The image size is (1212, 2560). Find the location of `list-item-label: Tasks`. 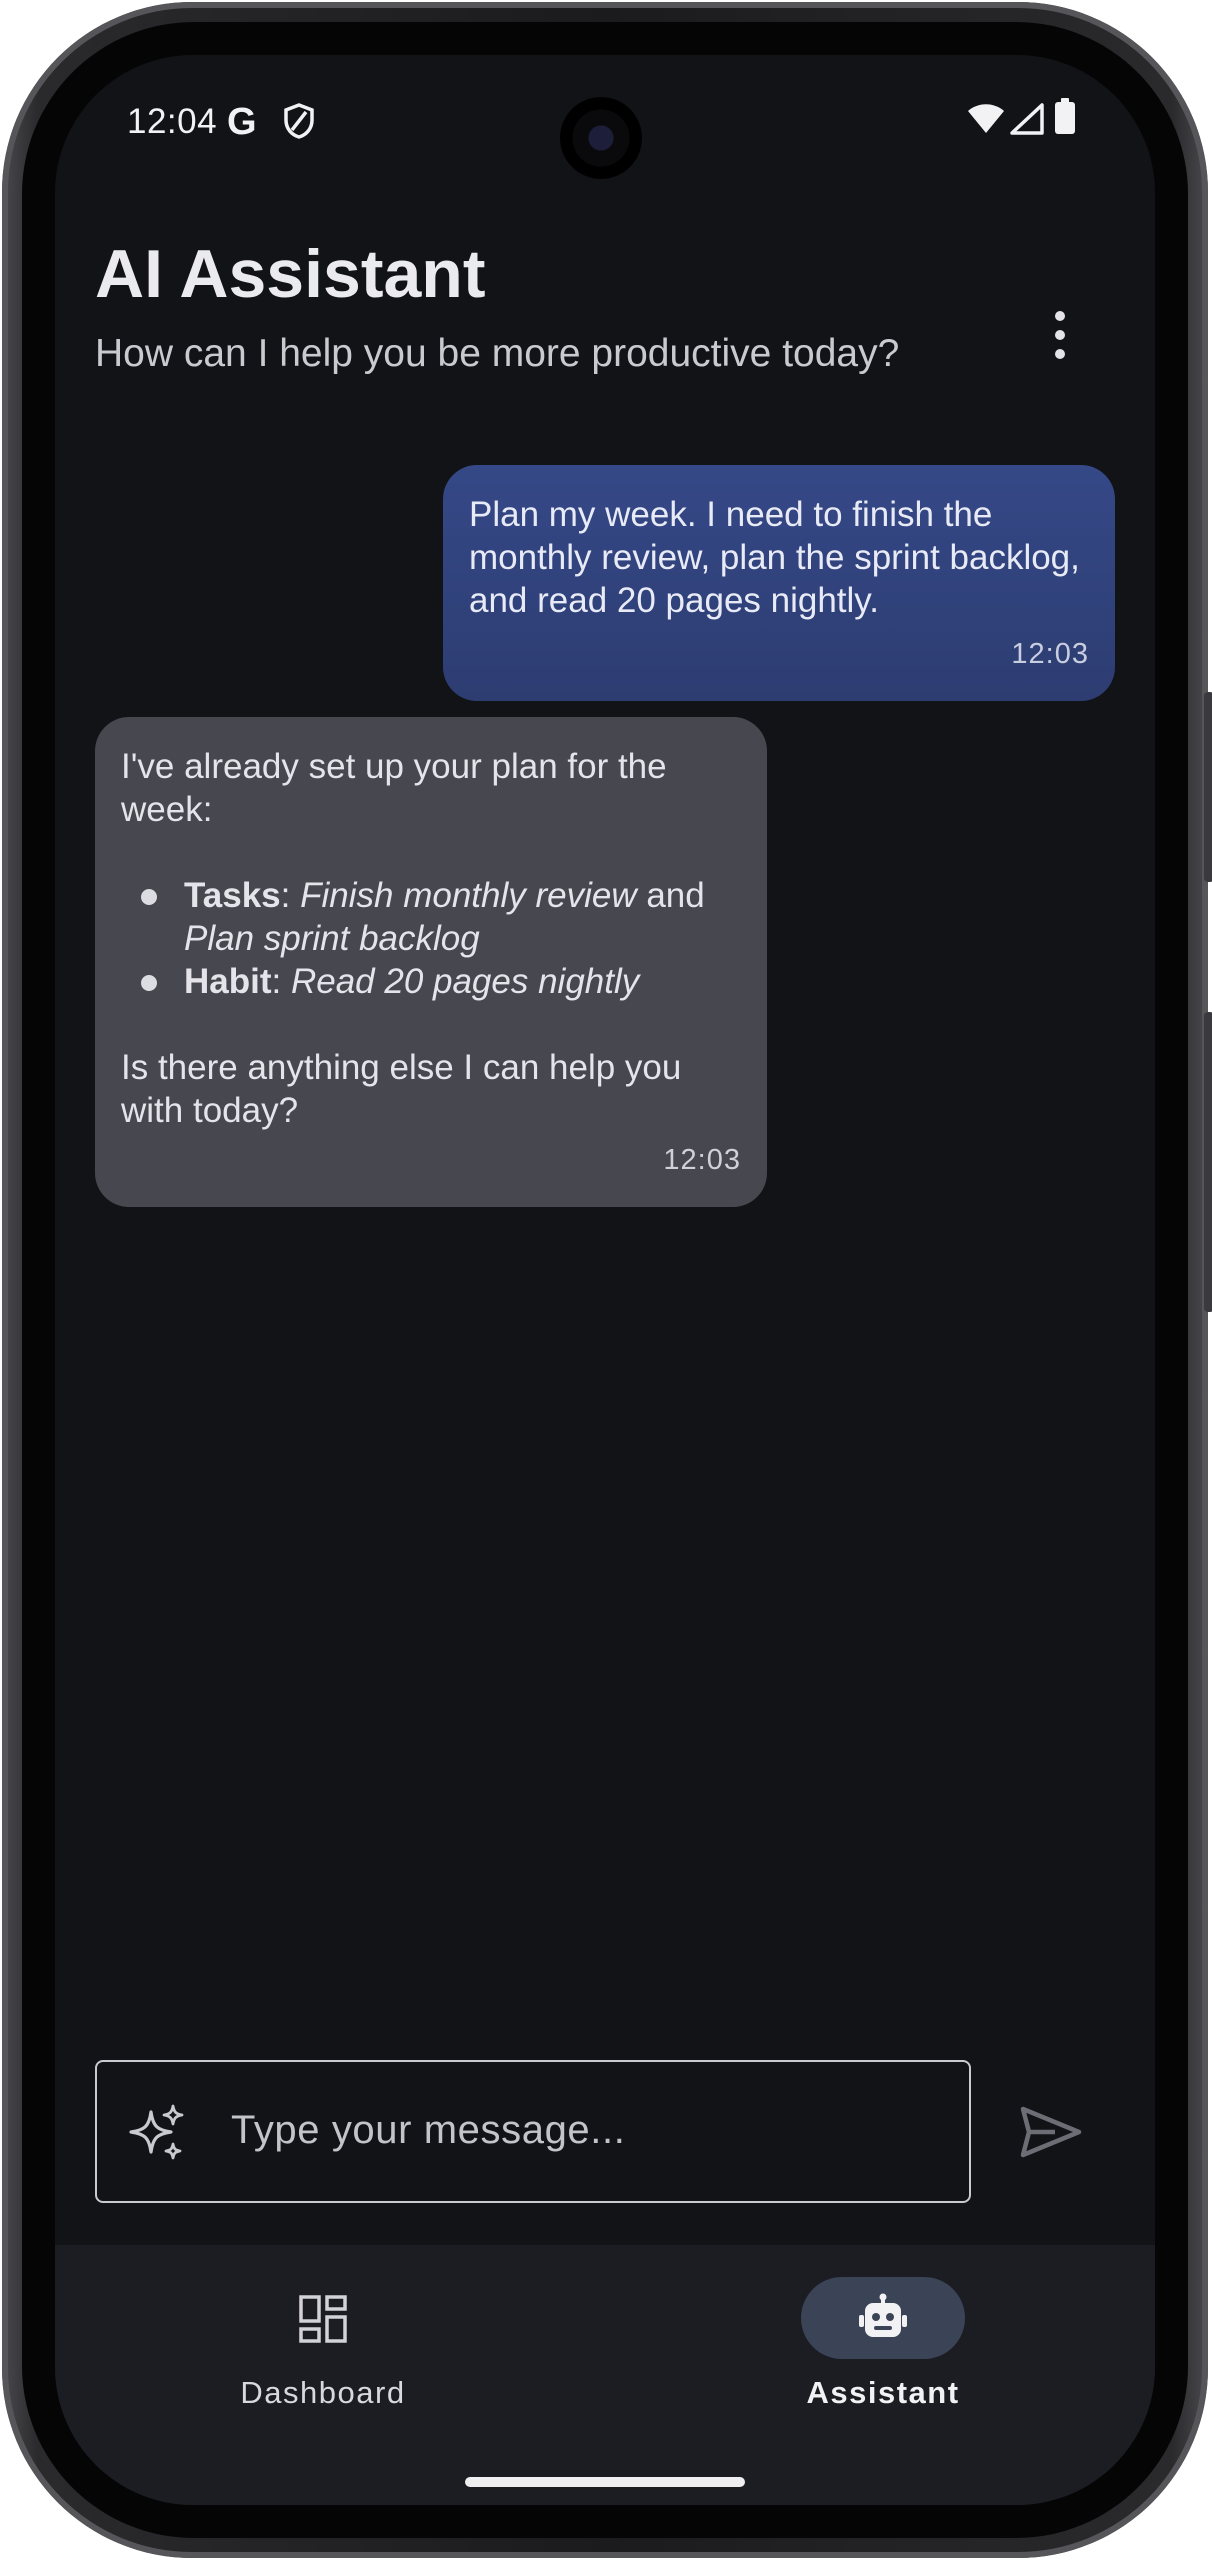

list-item-label: Tasks is located at coordinates (232, 895).